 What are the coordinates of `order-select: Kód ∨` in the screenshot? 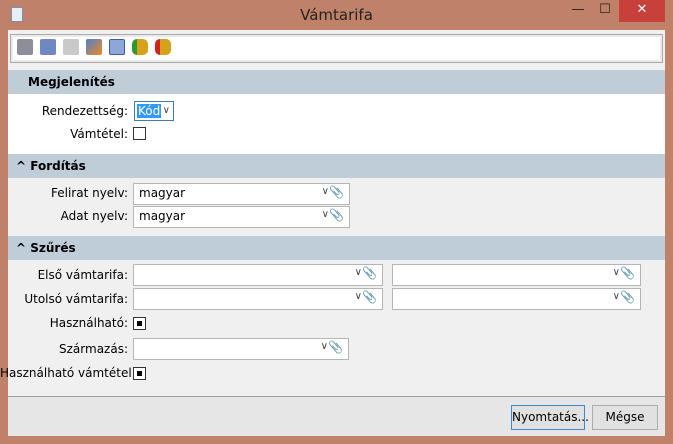 It's located at (154, 111).